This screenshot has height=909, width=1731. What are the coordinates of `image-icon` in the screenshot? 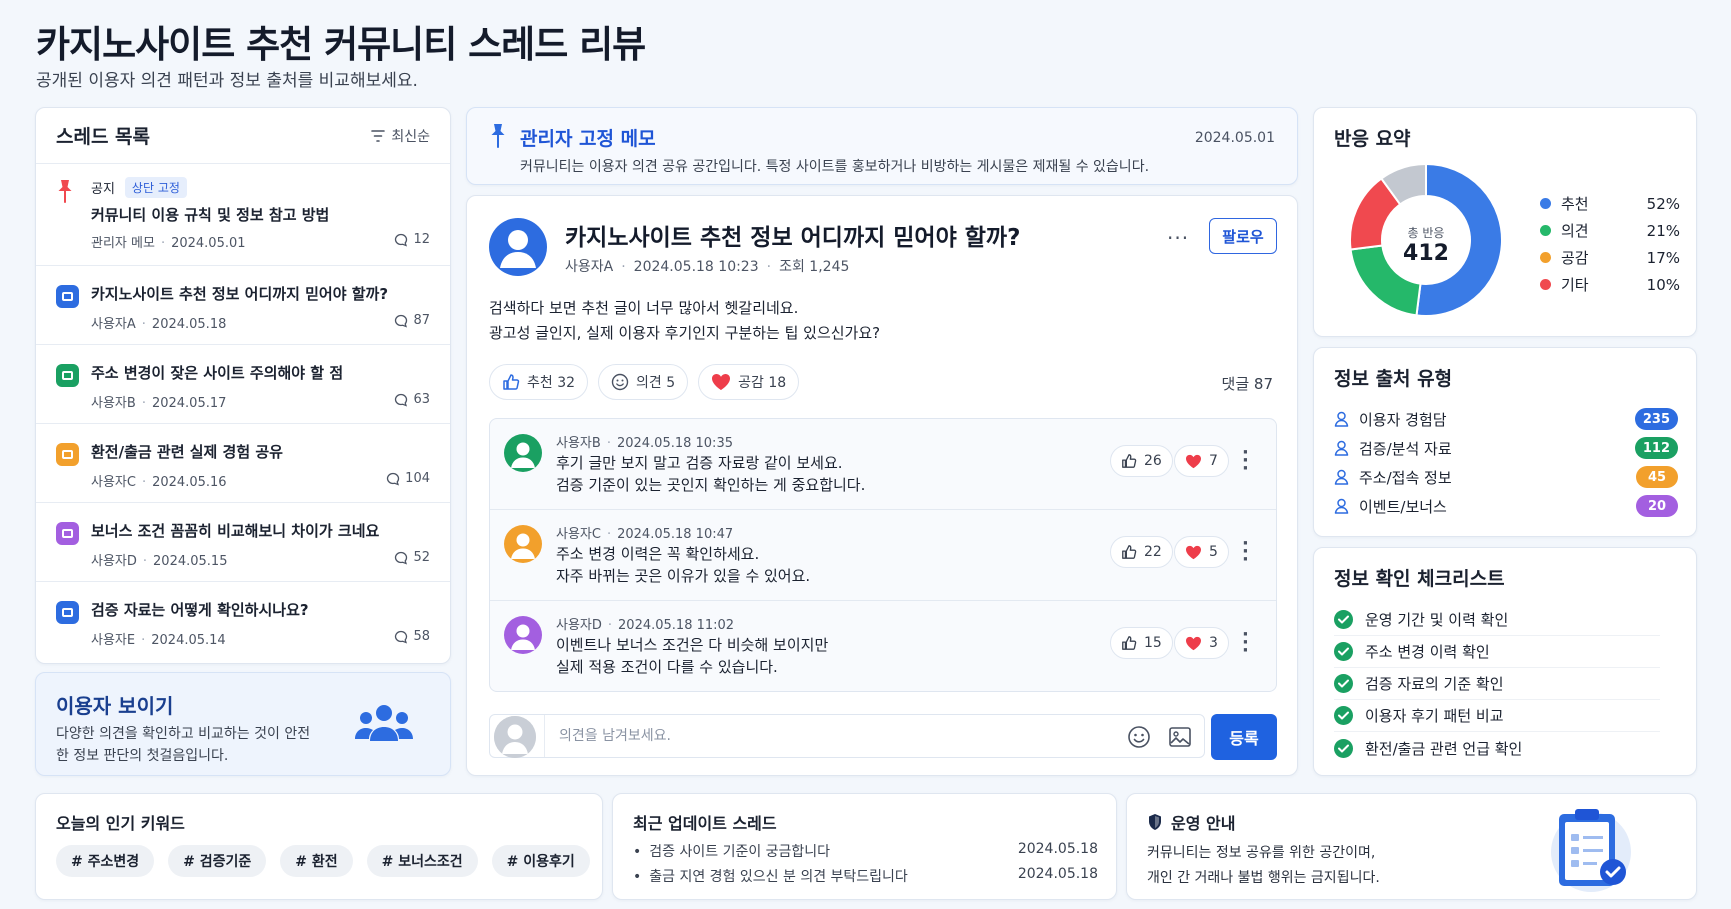 It's located at (1180, 737).